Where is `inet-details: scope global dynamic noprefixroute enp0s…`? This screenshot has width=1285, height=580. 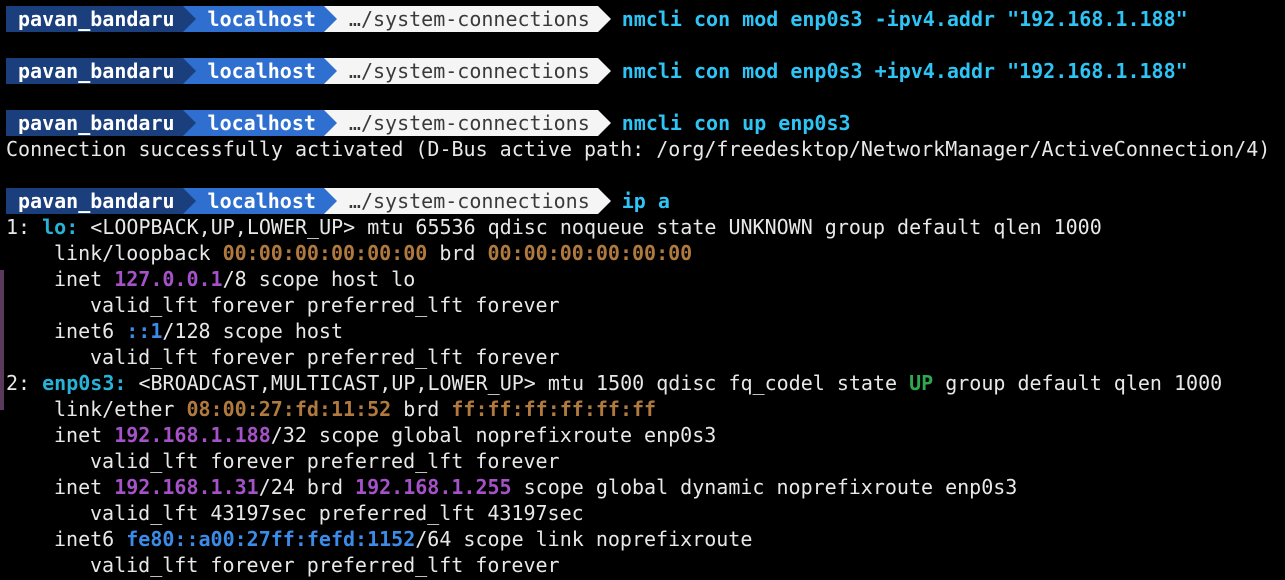
inet-details: scope global dynamic noprefixroute enp0s… is located at coordinates (764, 487).